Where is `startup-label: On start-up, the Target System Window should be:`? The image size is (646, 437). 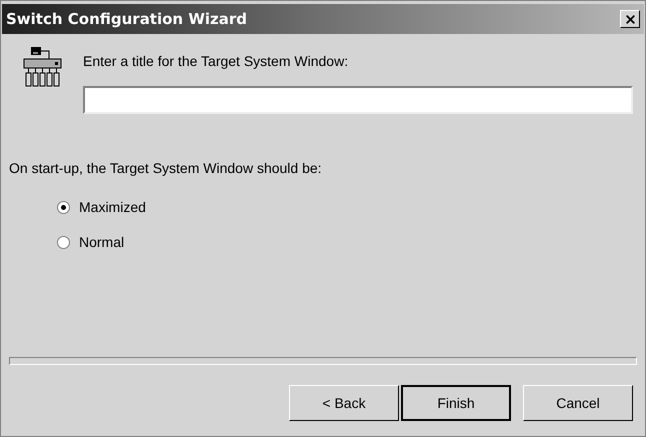 startup-label: On start-up, the Target System Window should be: is located at coordinates (166, 168).